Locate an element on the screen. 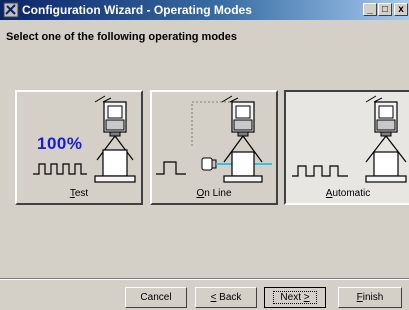 The width and height of the screenshot is (409, 310). minimize-button: _ is located at coordinates (370, 9).